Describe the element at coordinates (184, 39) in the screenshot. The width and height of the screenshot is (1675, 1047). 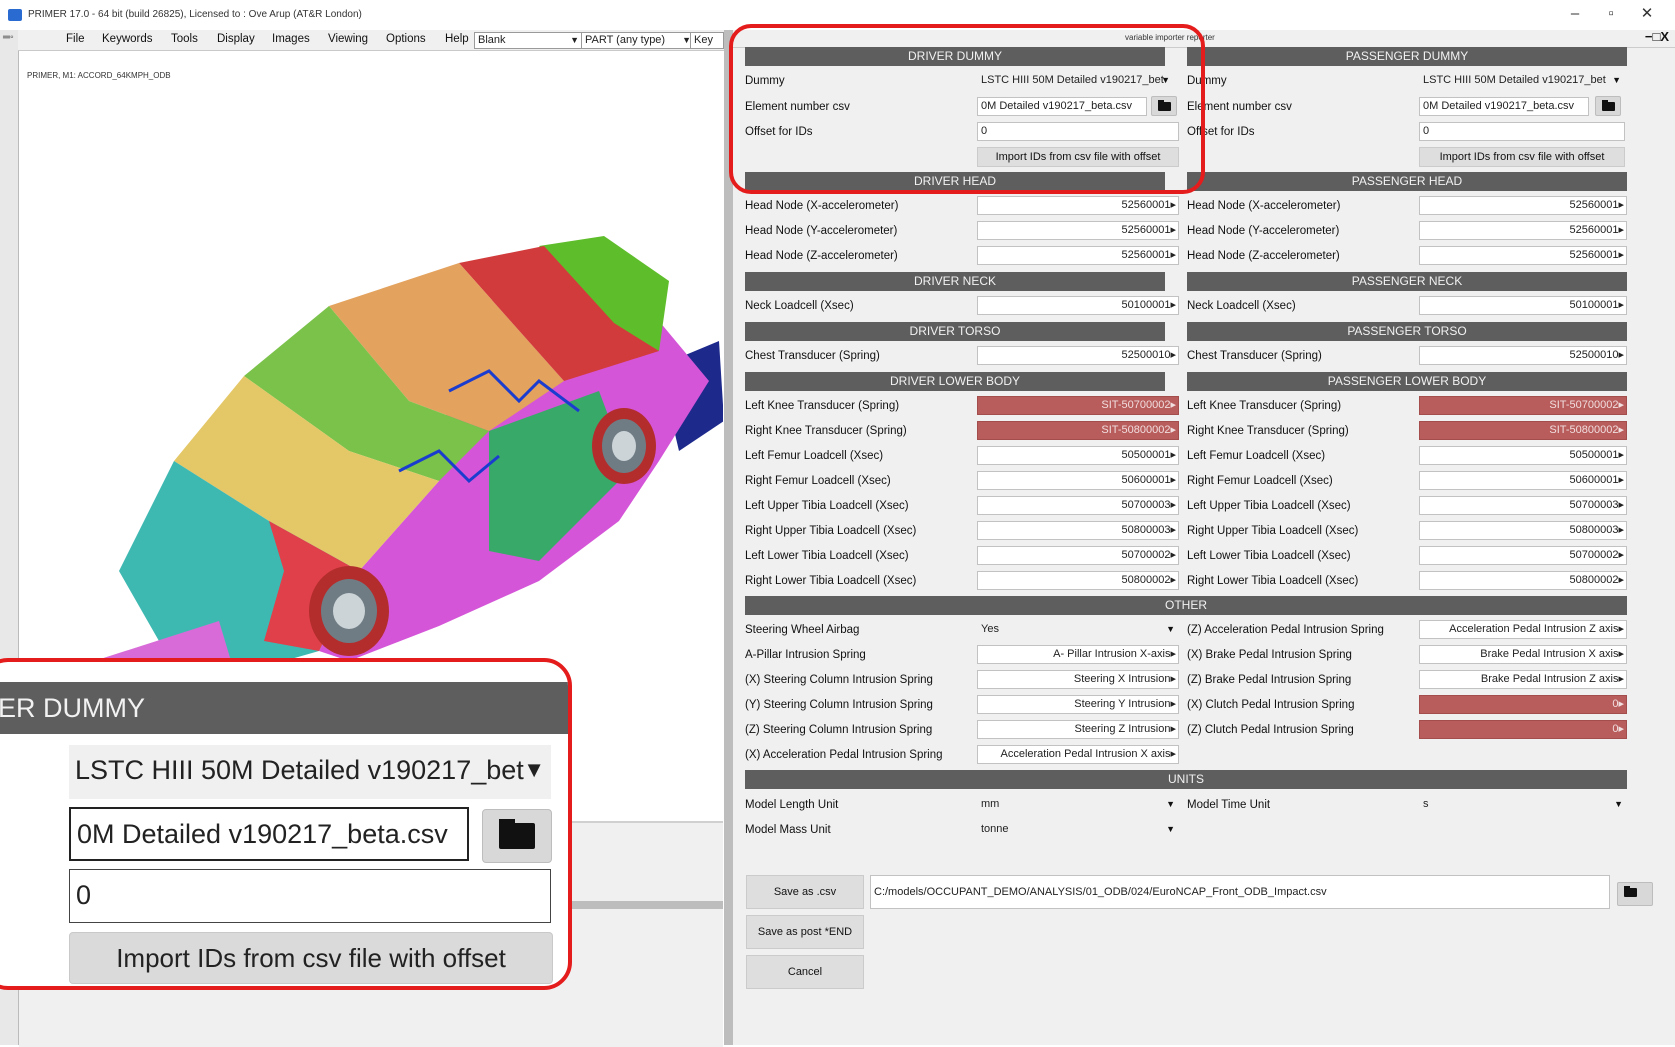
I see `menu-tools: Tools` at that location.